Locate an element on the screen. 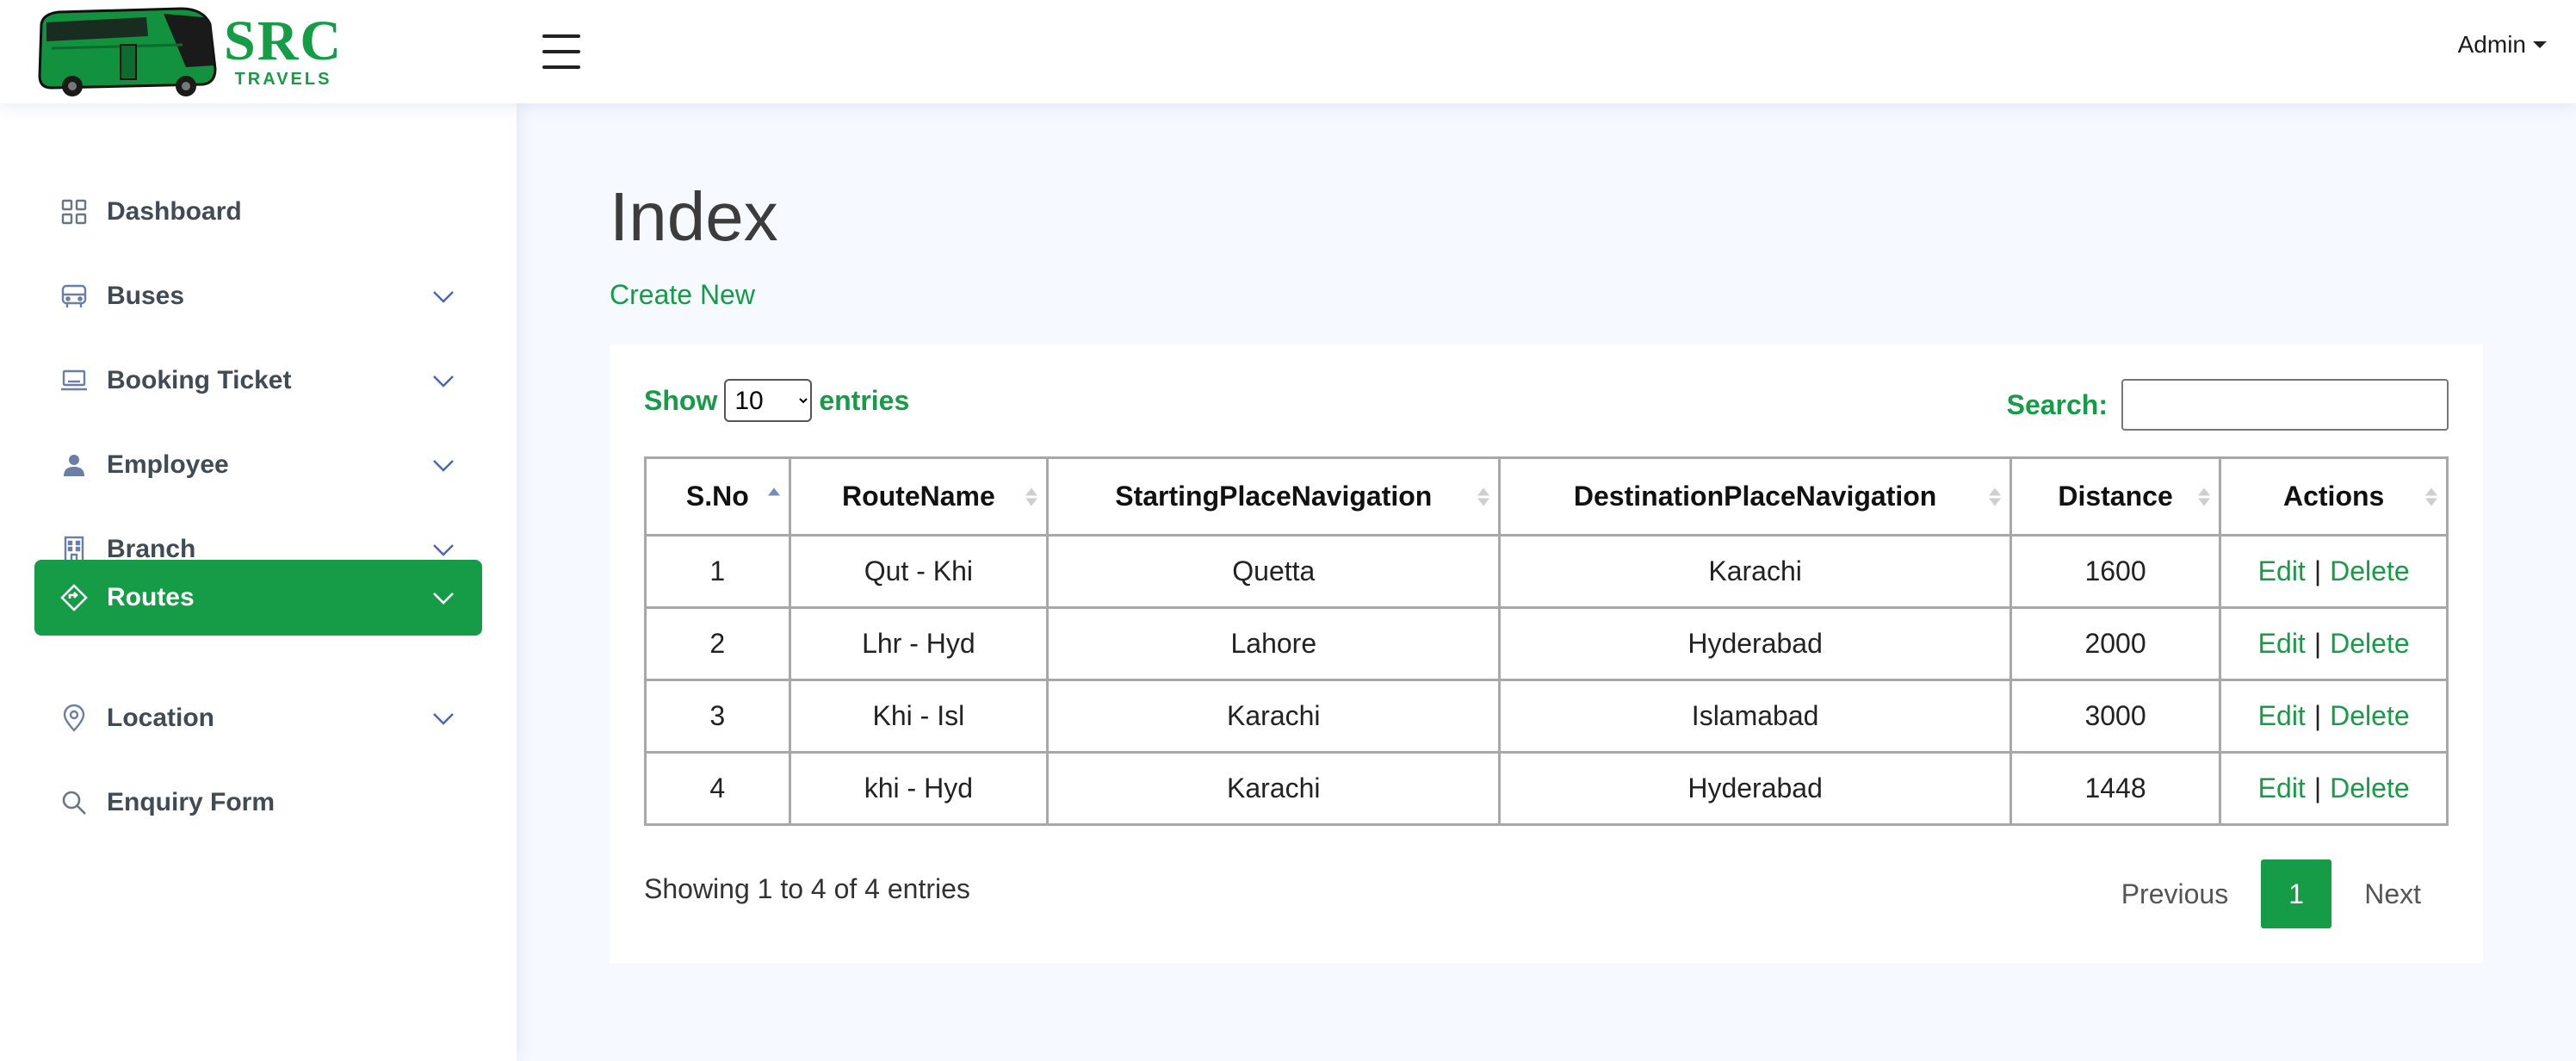 Image resolution: width=2576 pixels, height=1061 pixels. cell-destinationplace: Karachi is located at coordinates (1755, 571).